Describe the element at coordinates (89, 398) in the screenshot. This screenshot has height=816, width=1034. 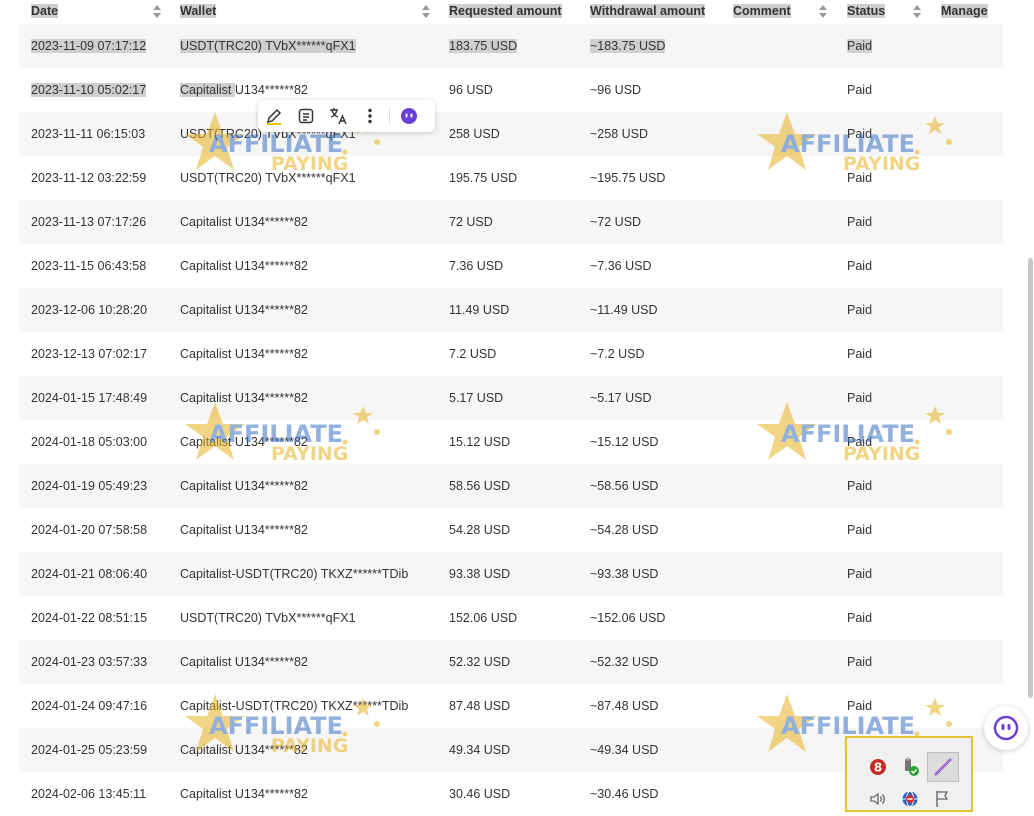
I see `cell-date: 2024-01-15 17:48:49` at that location.